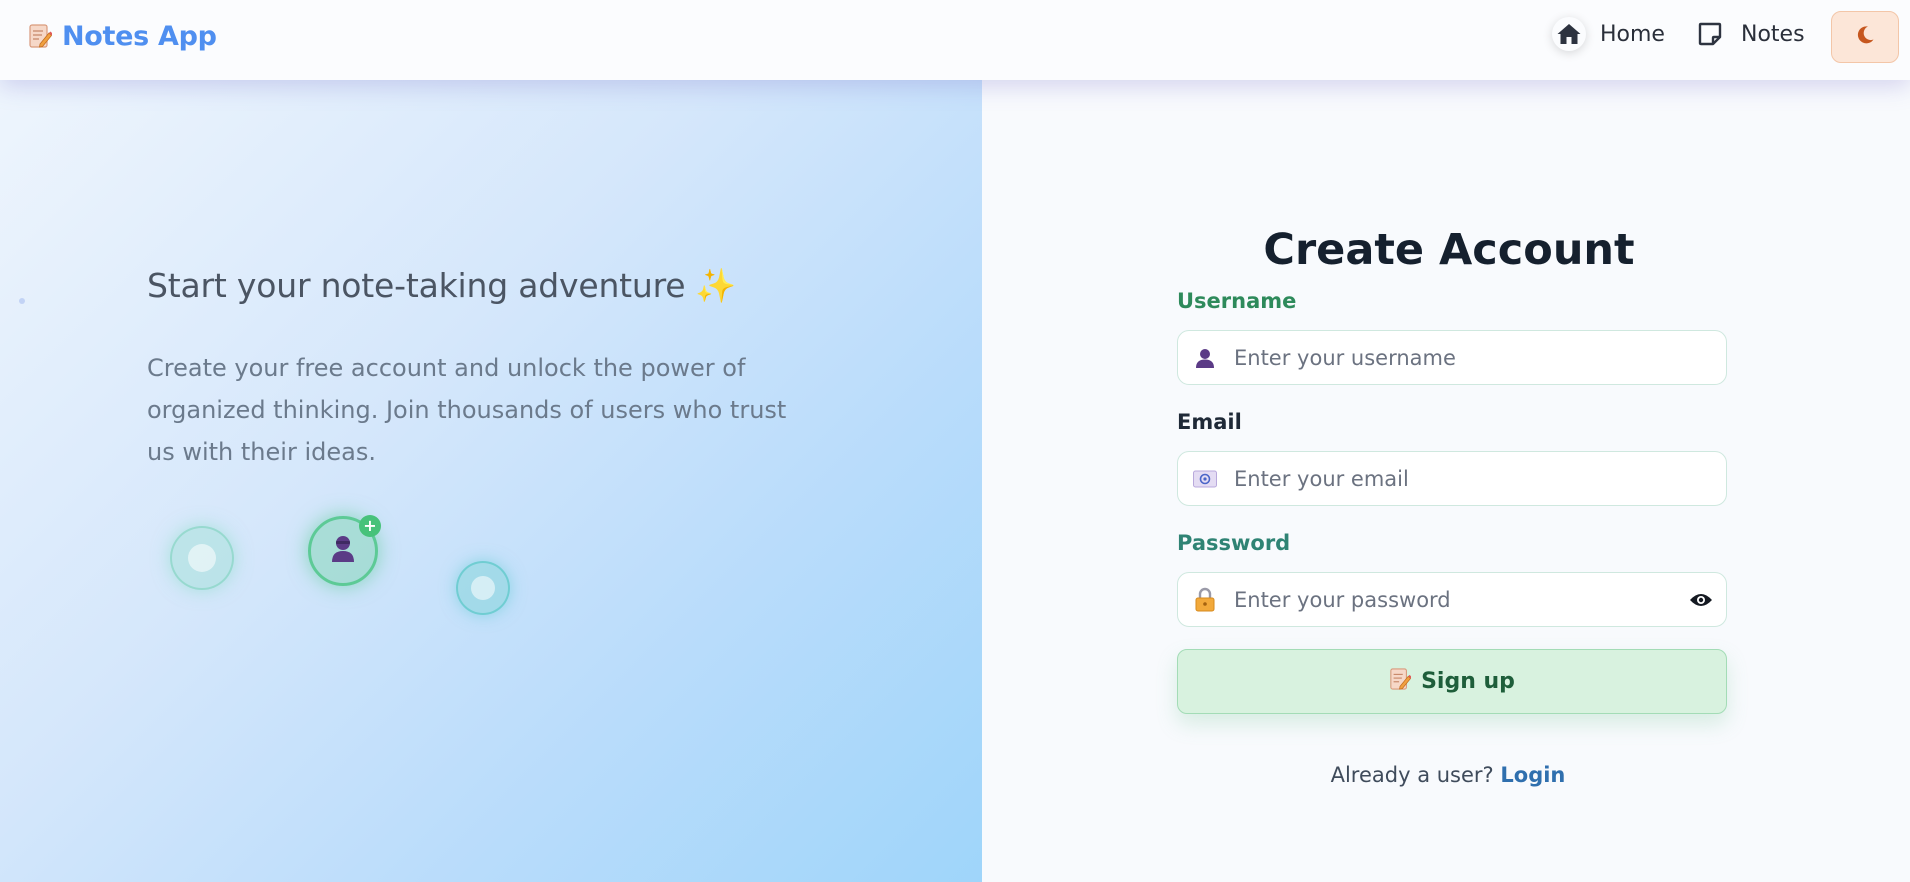 The image size is (1910, 882). Describe the element at coordinates (1710, 34) in the screenshot. I see `sticky-note-icon` at that location.